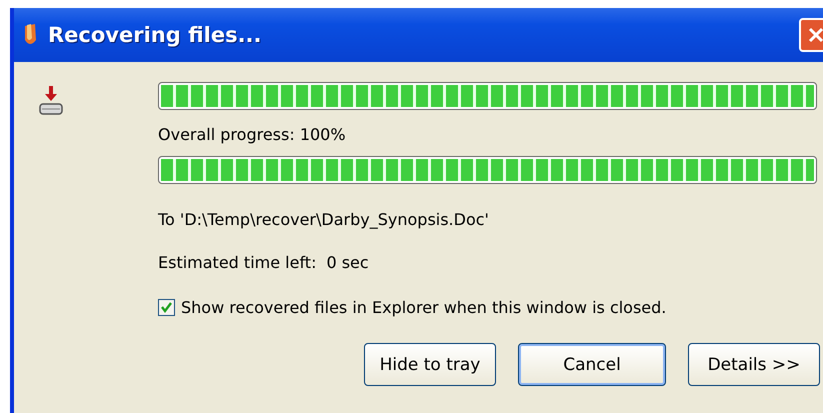 The height and width of the screenshot is (413, 823). I want to click on checkbox-label: Show recovered files in Explorer when this window is closed., so click(423, 307).